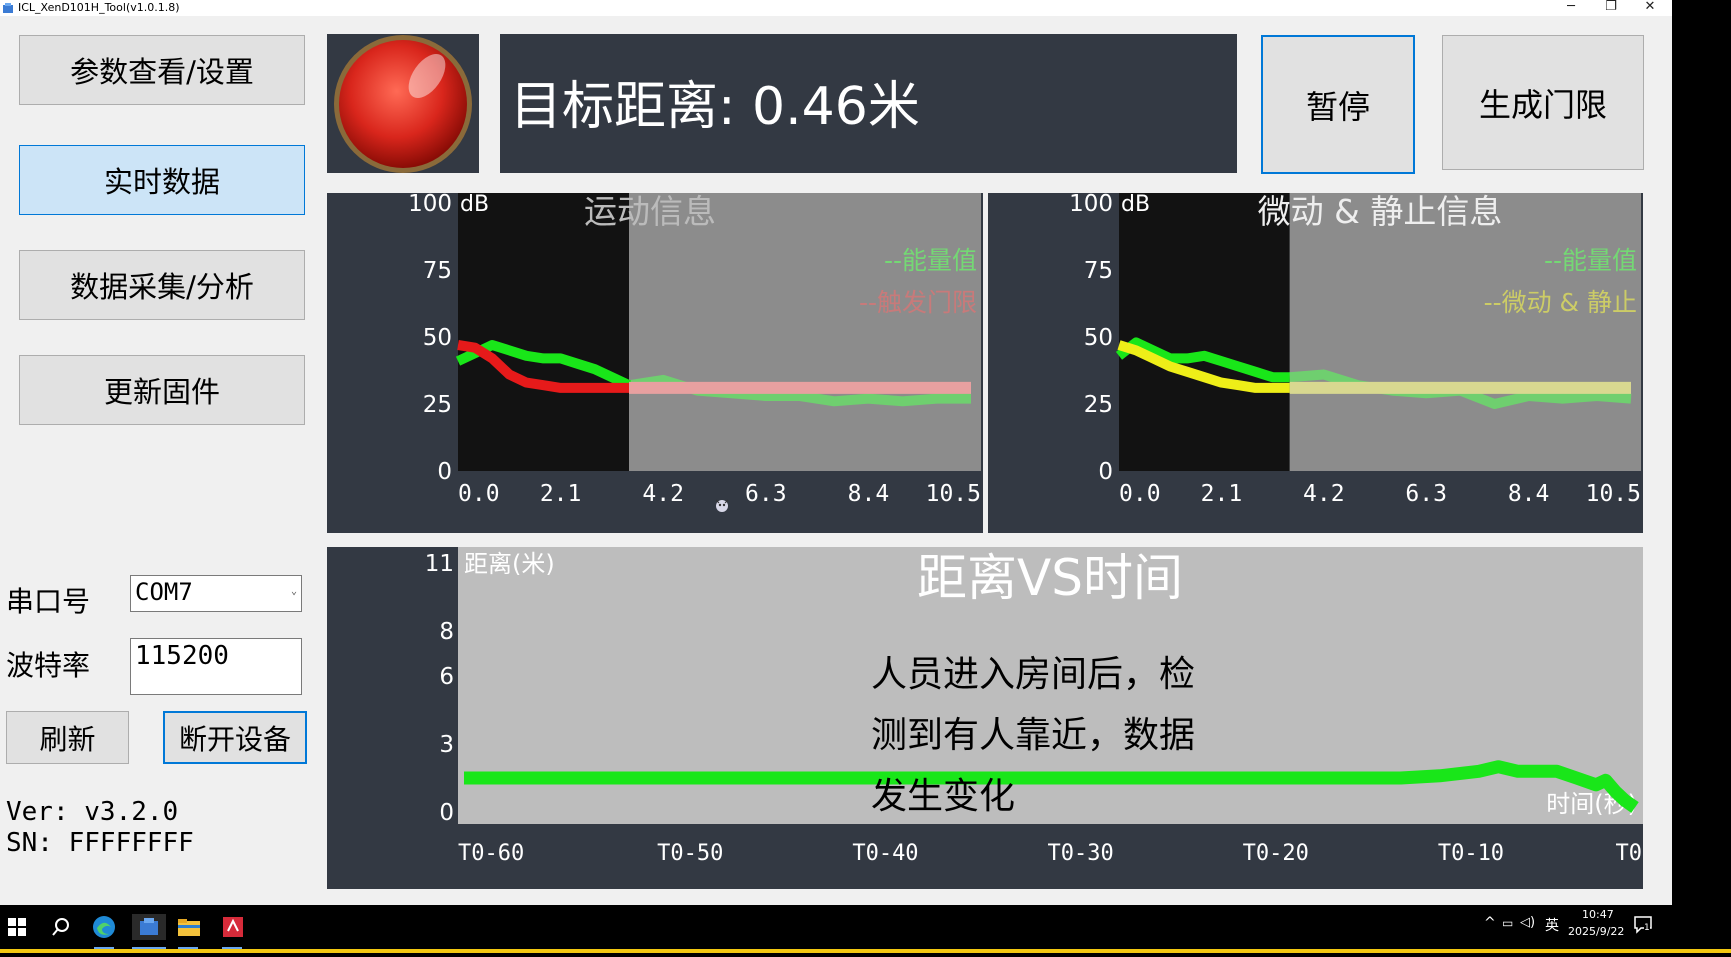 The height and width of the screenshot is (957, 1731). What do you see at coordinates (918, 302) in the screenshot?
I see `legend-threshold: --触发门限` at bounding box center [918, 302].